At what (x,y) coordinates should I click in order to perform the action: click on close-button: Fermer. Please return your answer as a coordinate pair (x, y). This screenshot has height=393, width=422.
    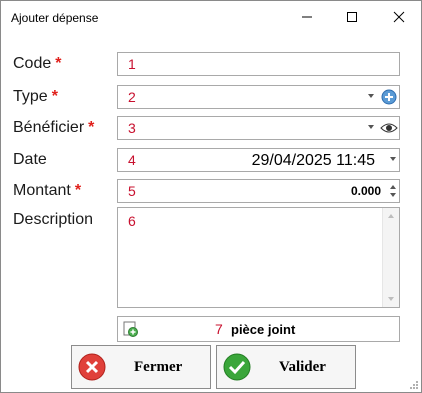
    Looking at the image, I should click on (141, 367).